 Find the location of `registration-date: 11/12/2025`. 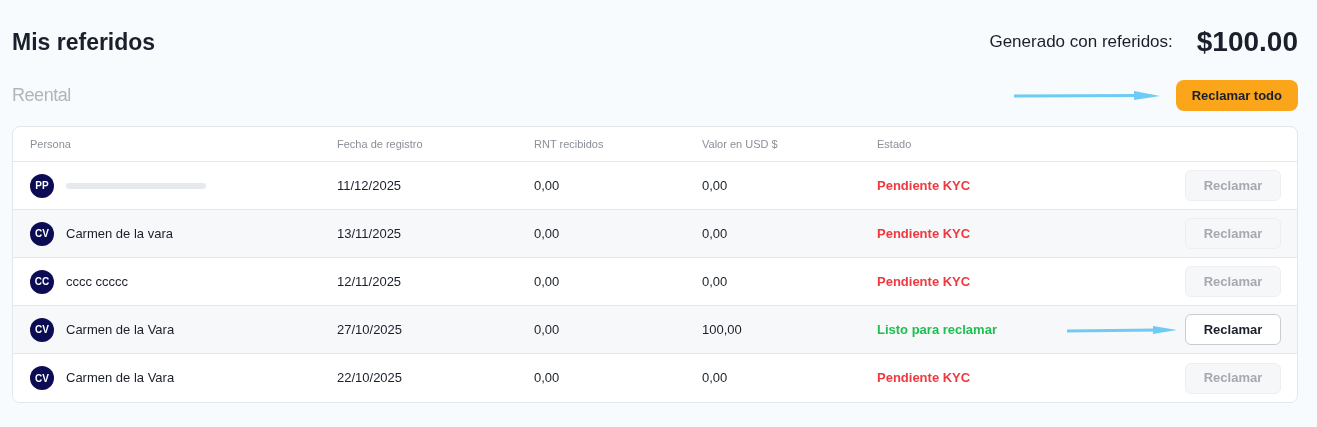

registration-date: 11/12/2025 is located at coordinates (370, 185).